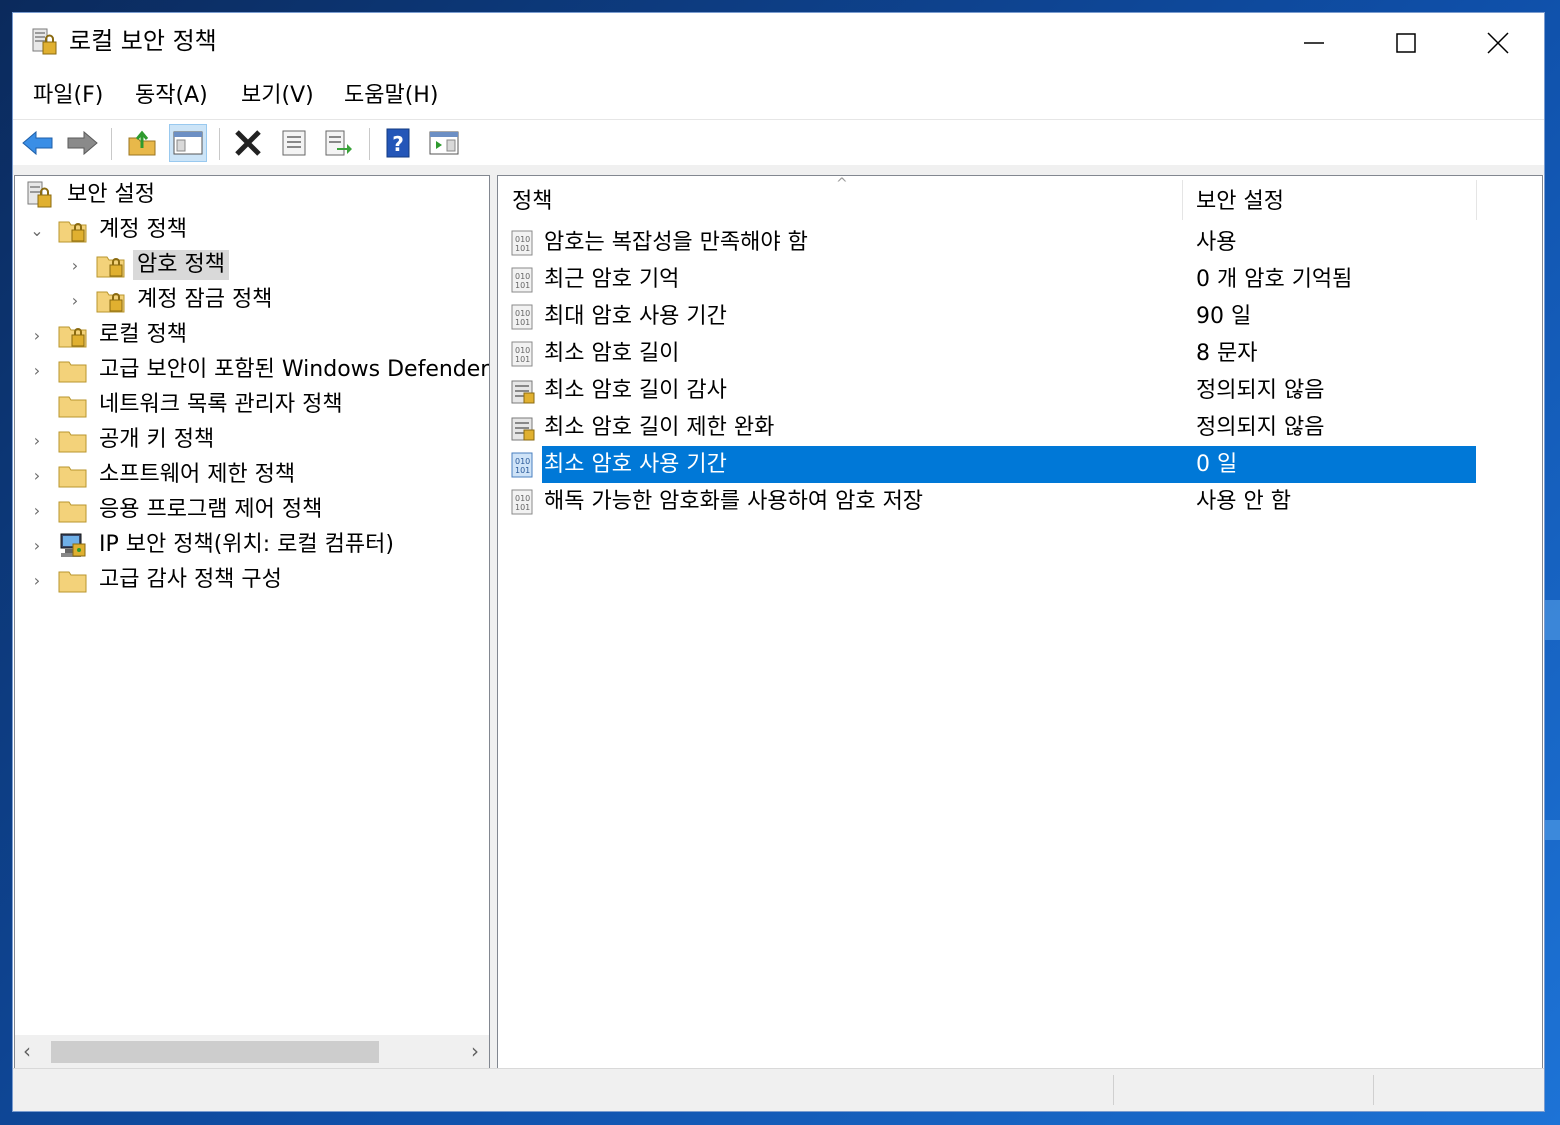 The height and width of the screenshot is (1125, 1560). I want to click on scroll-right-icon: ›, so click(475, 1051).